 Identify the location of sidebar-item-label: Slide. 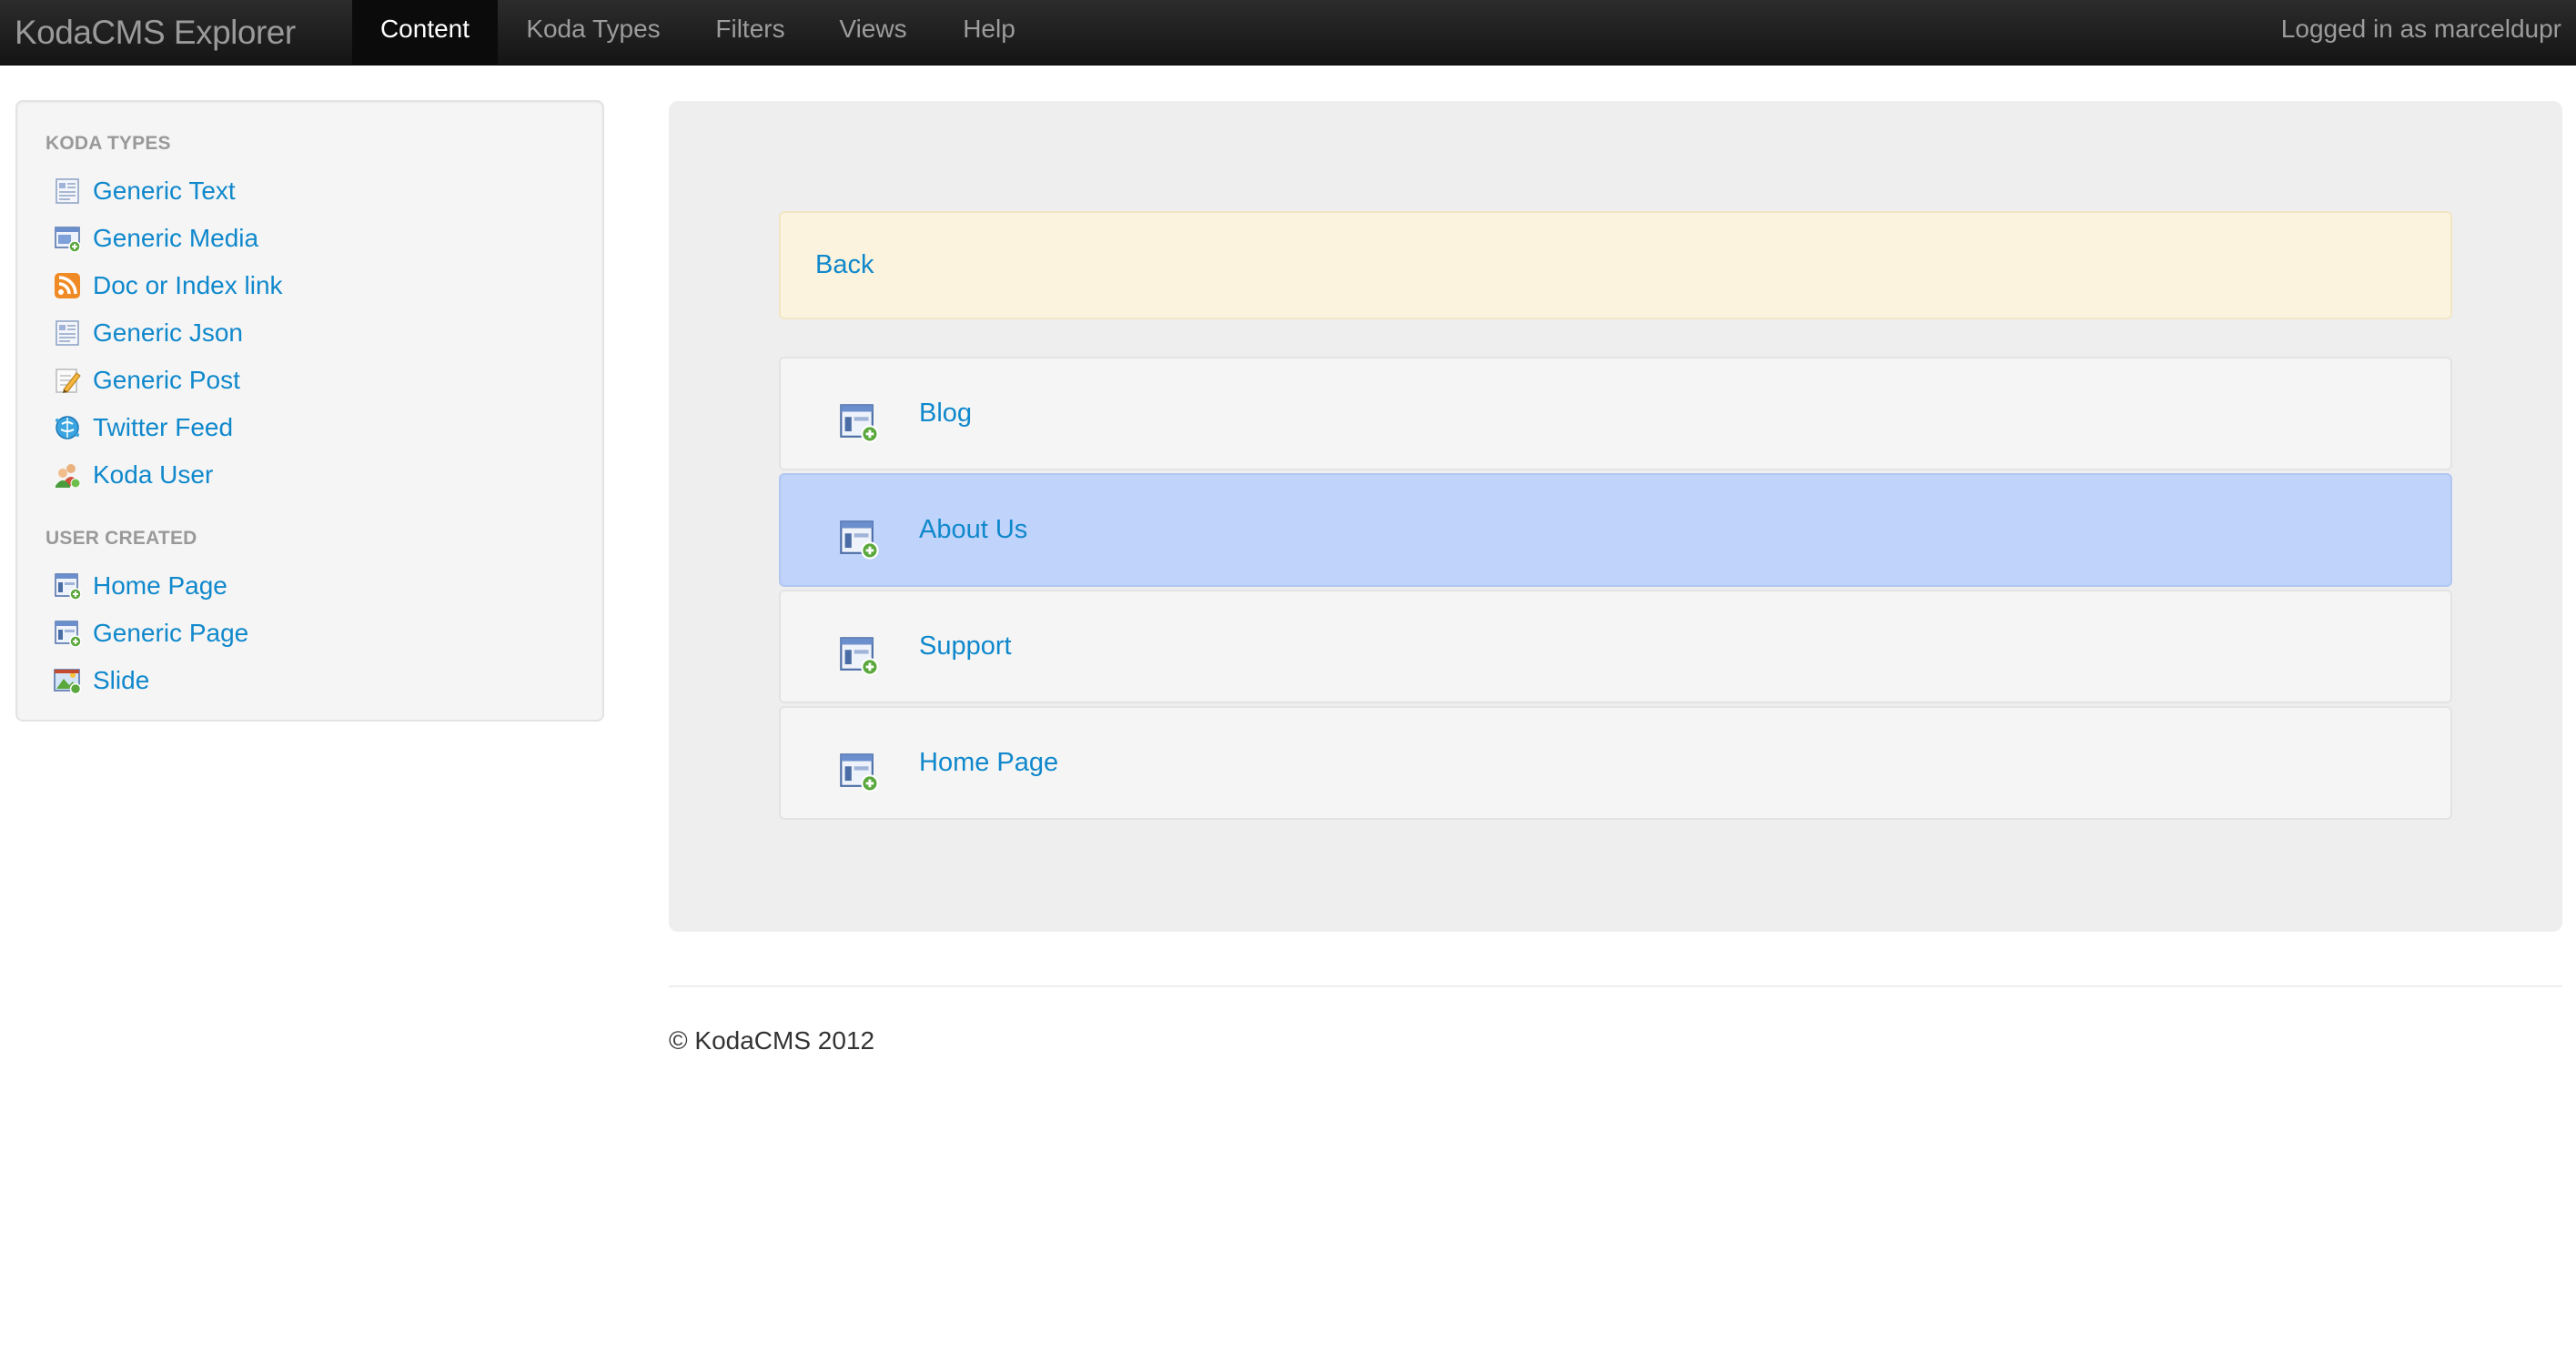
(121, 680).